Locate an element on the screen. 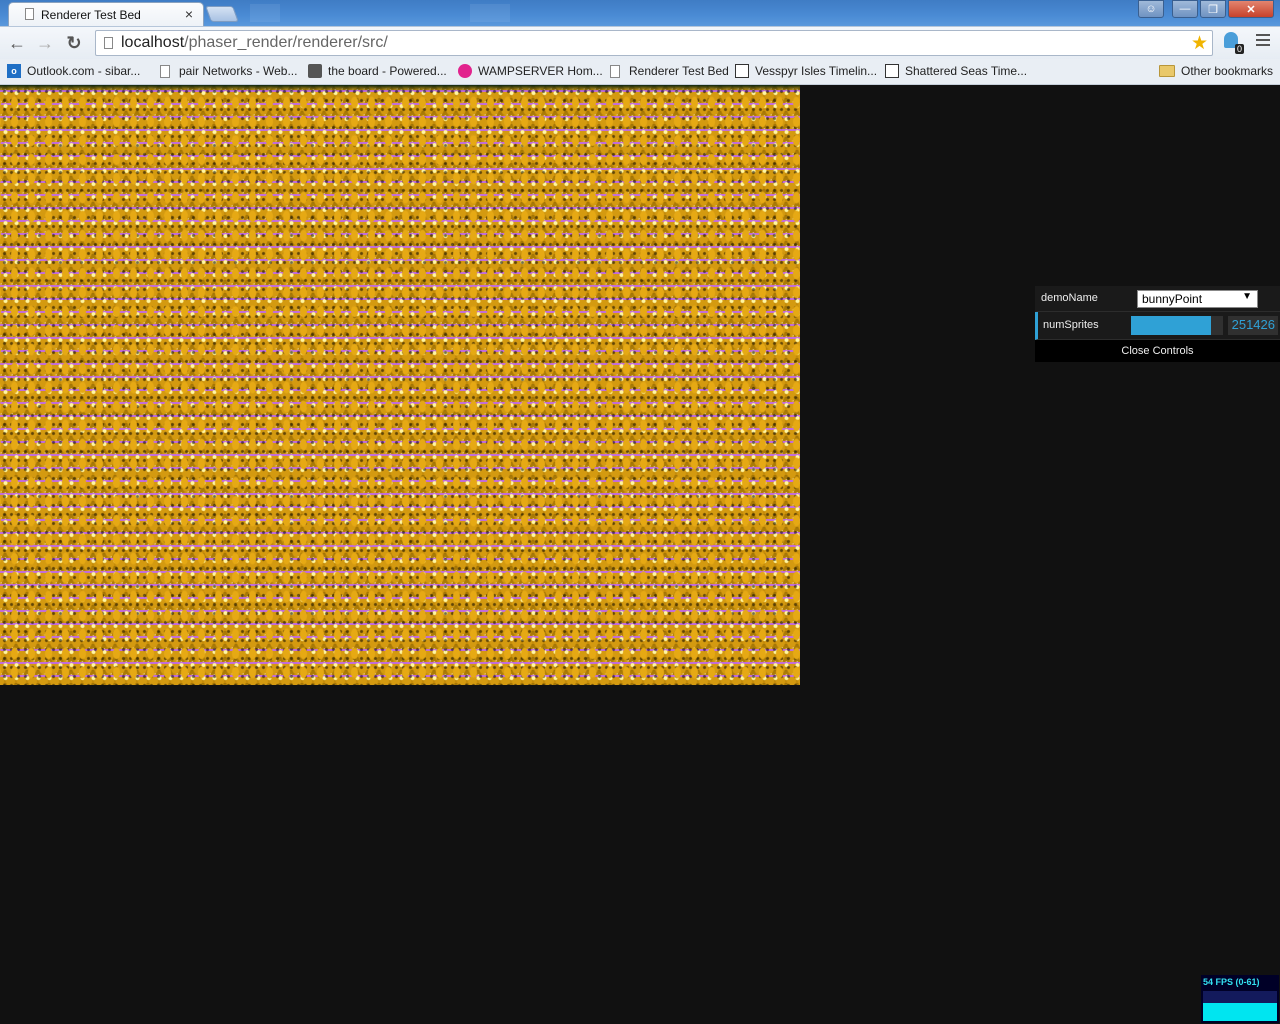 The height and width of the screenshot is (1024, 1280). demo-name-select: bunnyPoint ▼ is located at coordinates (1197, 299).